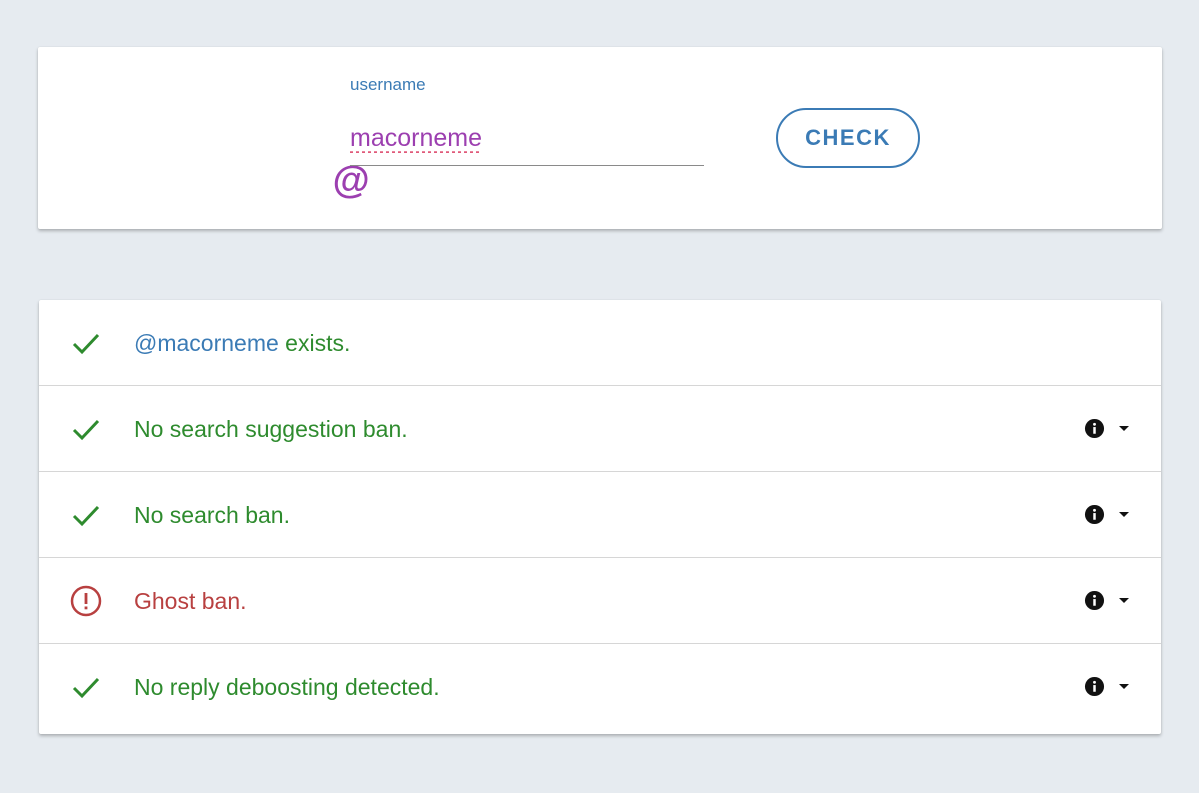 The height and width of the screenshot is (793, 1199). What do you see at coordinates (271, 429) in the screenshot?
I see `result-text: No search suggestion ban.` at bounding box center [271, 429].